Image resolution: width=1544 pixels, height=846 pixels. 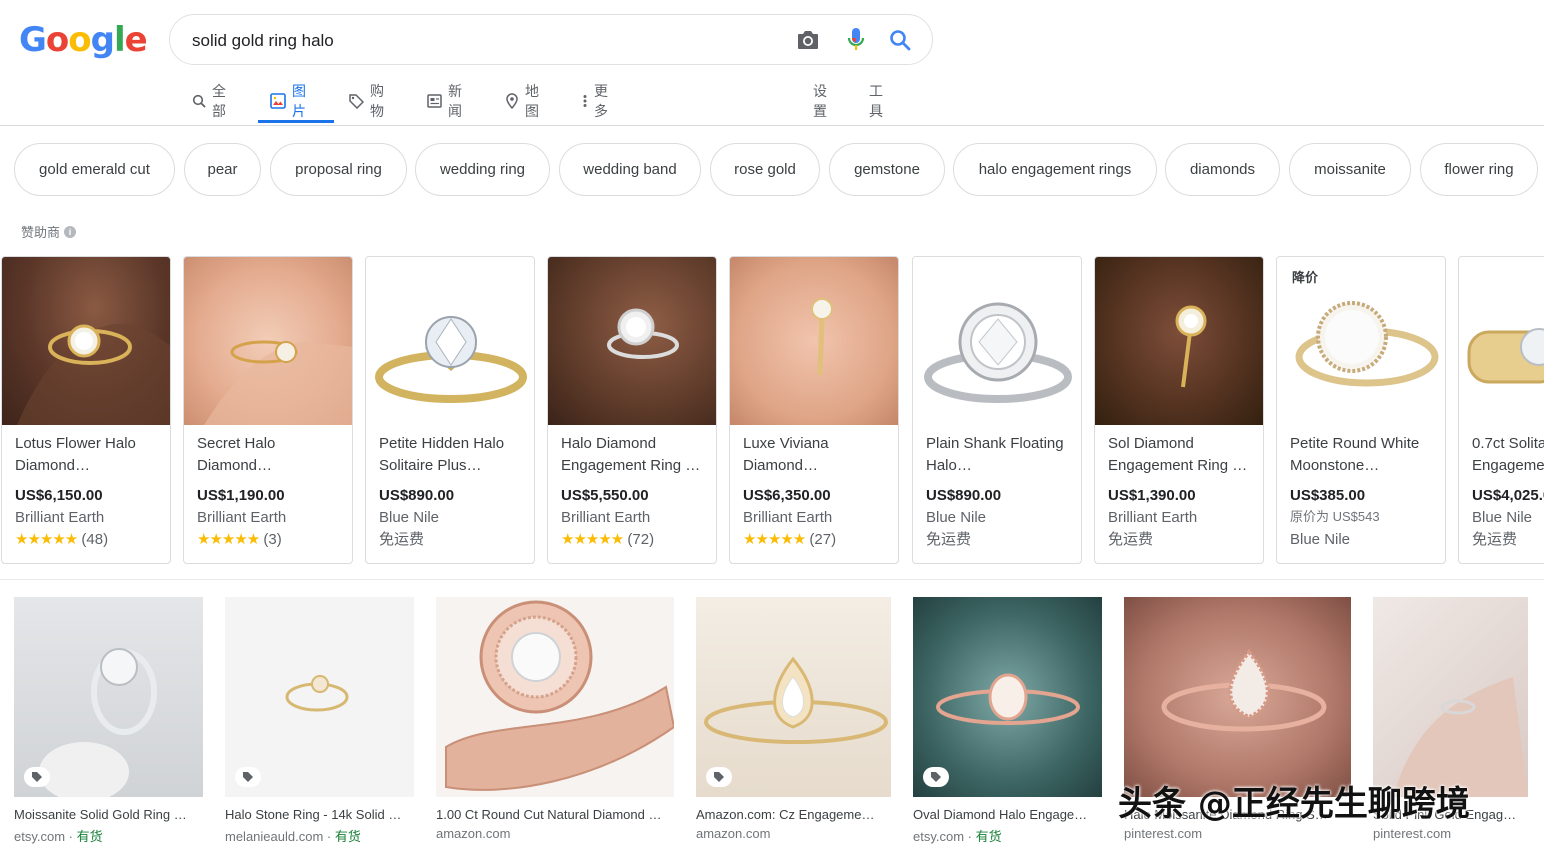 What do you see at coordinates (1479, 169) in the screenshot?
I see `related-chip: flower ring` at bounding box center [1479, 169].